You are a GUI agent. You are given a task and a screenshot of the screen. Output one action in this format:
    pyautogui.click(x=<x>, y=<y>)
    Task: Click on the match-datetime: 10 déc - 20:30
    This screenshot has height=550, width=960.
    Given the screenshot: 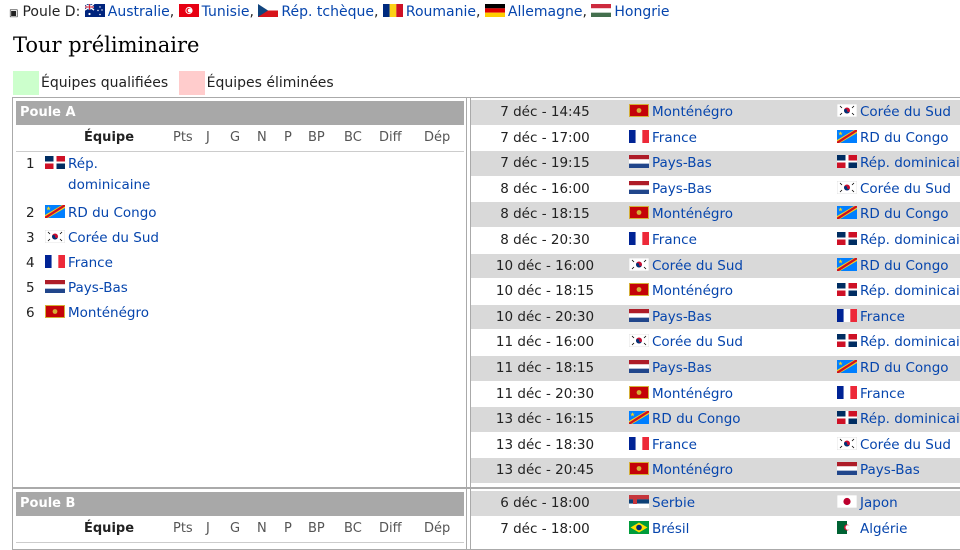 What is the action you would take?
    pyautogui.click(x=545, y=316)
    